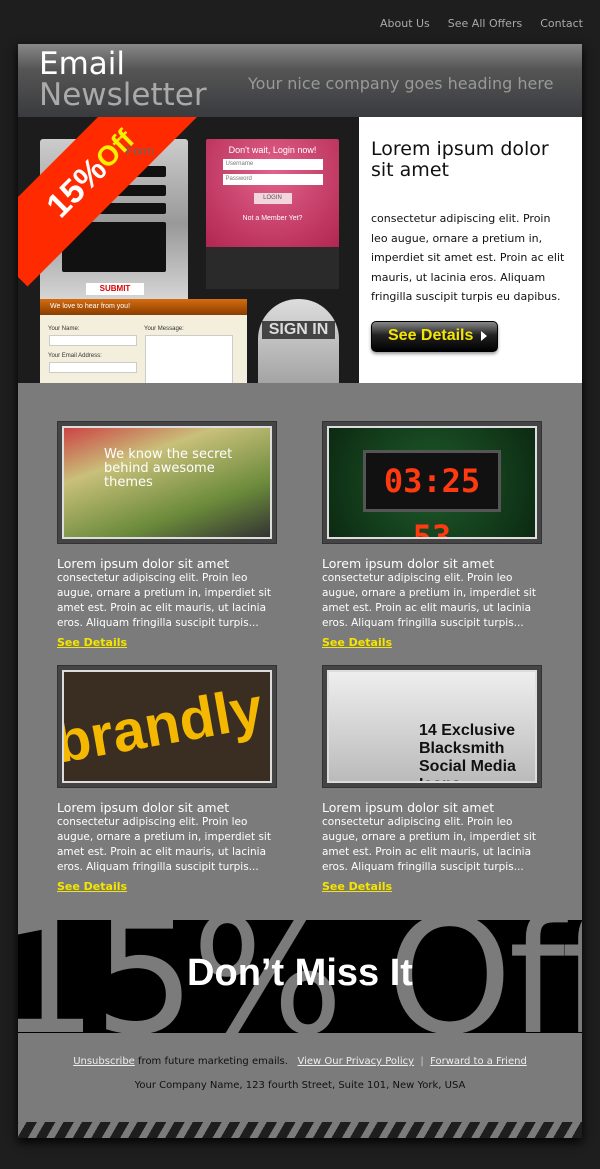  What do you see at coordinates (140, 151) in the screenshot?
I see `mock-form-title: Form` at bounding box center [140, 151].